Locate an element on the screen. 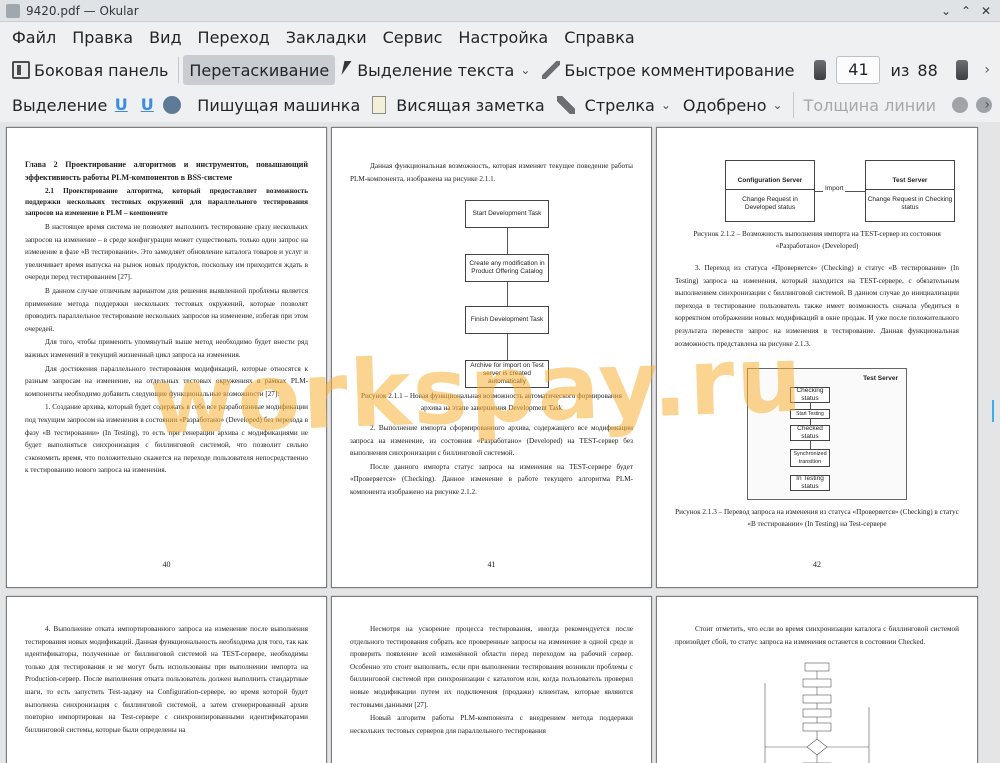  menu-tools: Сервис is located at coordinates (413, 37).